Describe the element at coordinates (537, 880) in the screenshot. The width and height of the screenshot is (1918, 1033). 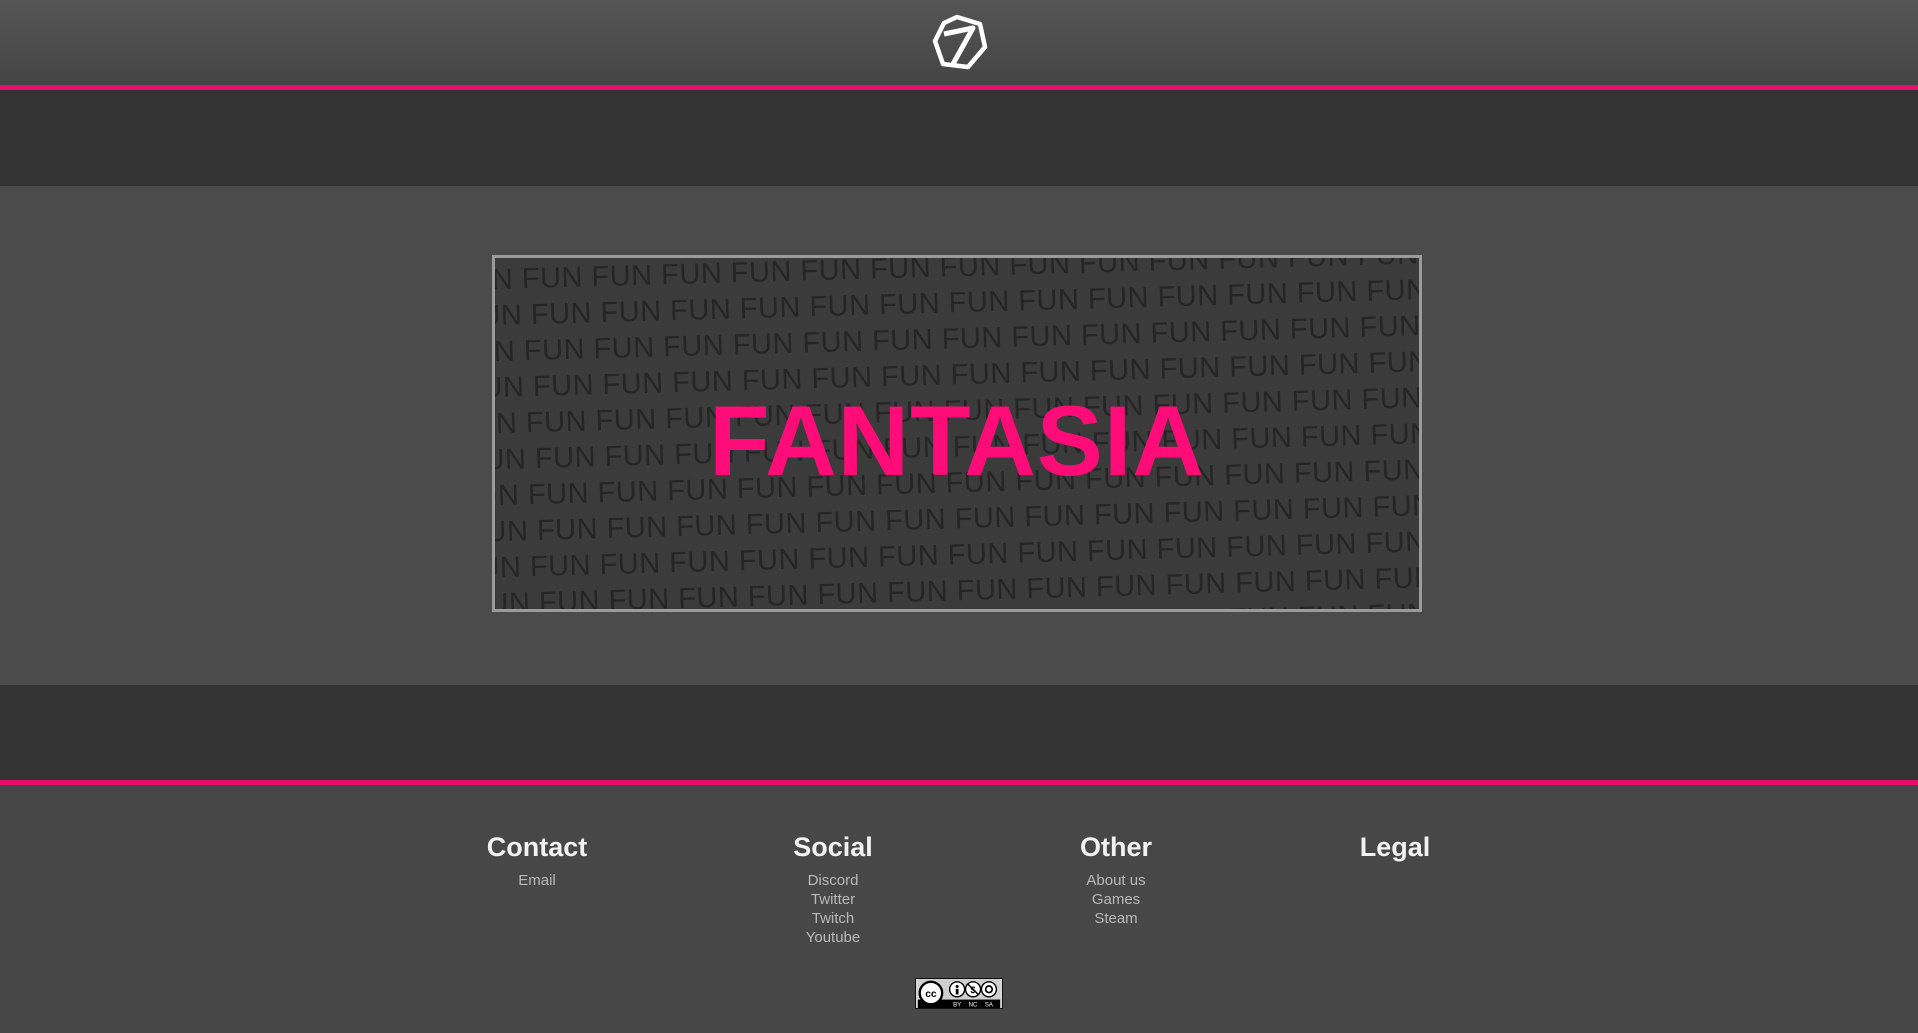
I see `footer-link-email: Email` at that location.